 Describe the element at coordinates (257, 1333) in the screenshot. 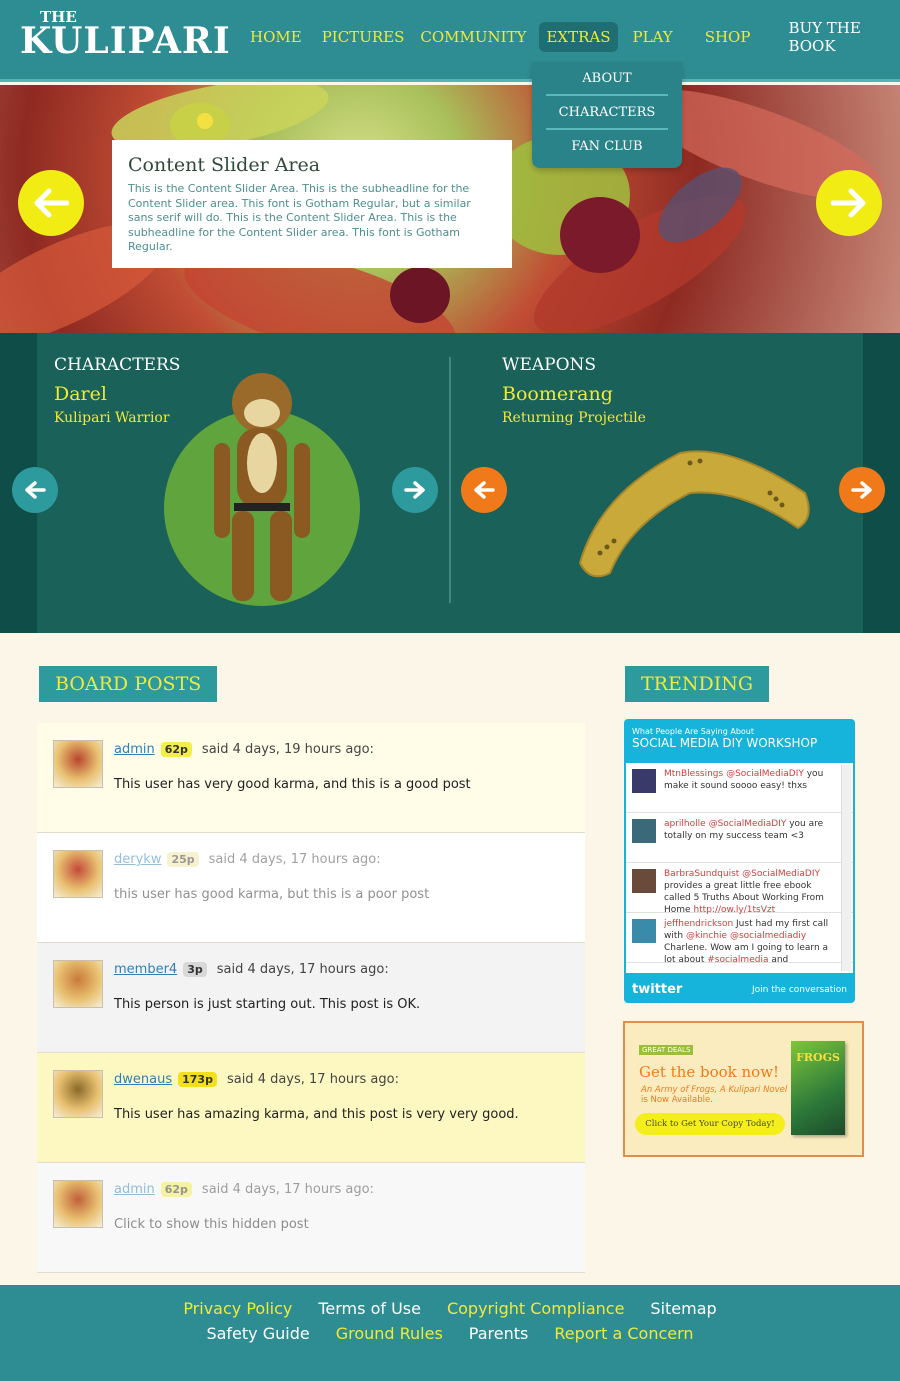

I see `footer-link-safety-guide: Safety Guide` at that location.